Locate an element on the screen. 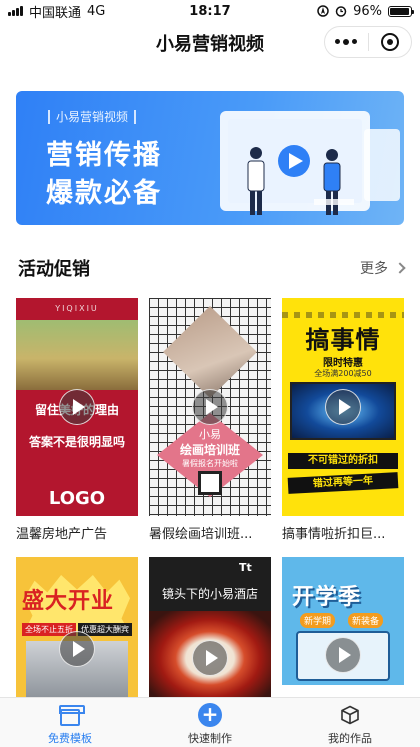 Image resolution: width=420 pixels, height=747 pixels. cube-icon is located at coordinates (350, 715).